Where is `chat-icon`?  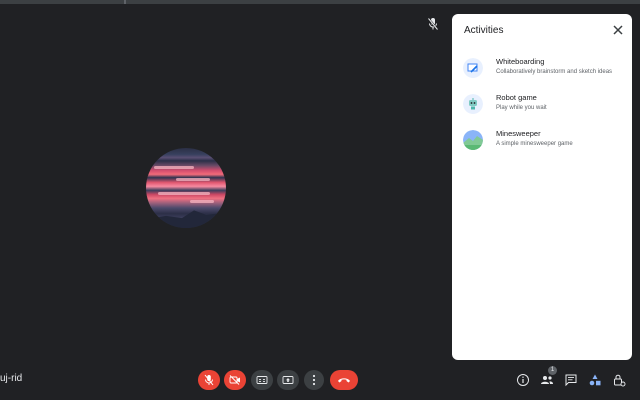
chat-icon is located at coordinates (571, 380).